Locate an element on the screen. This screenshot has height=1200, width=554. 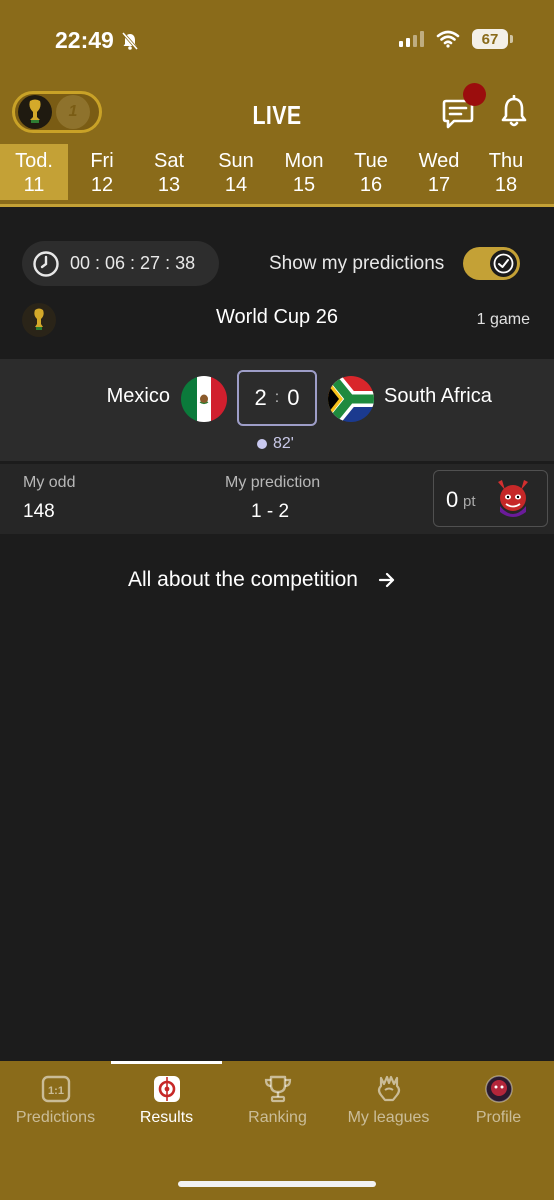
page-title: LIVE is located at coordinates (277, 115).